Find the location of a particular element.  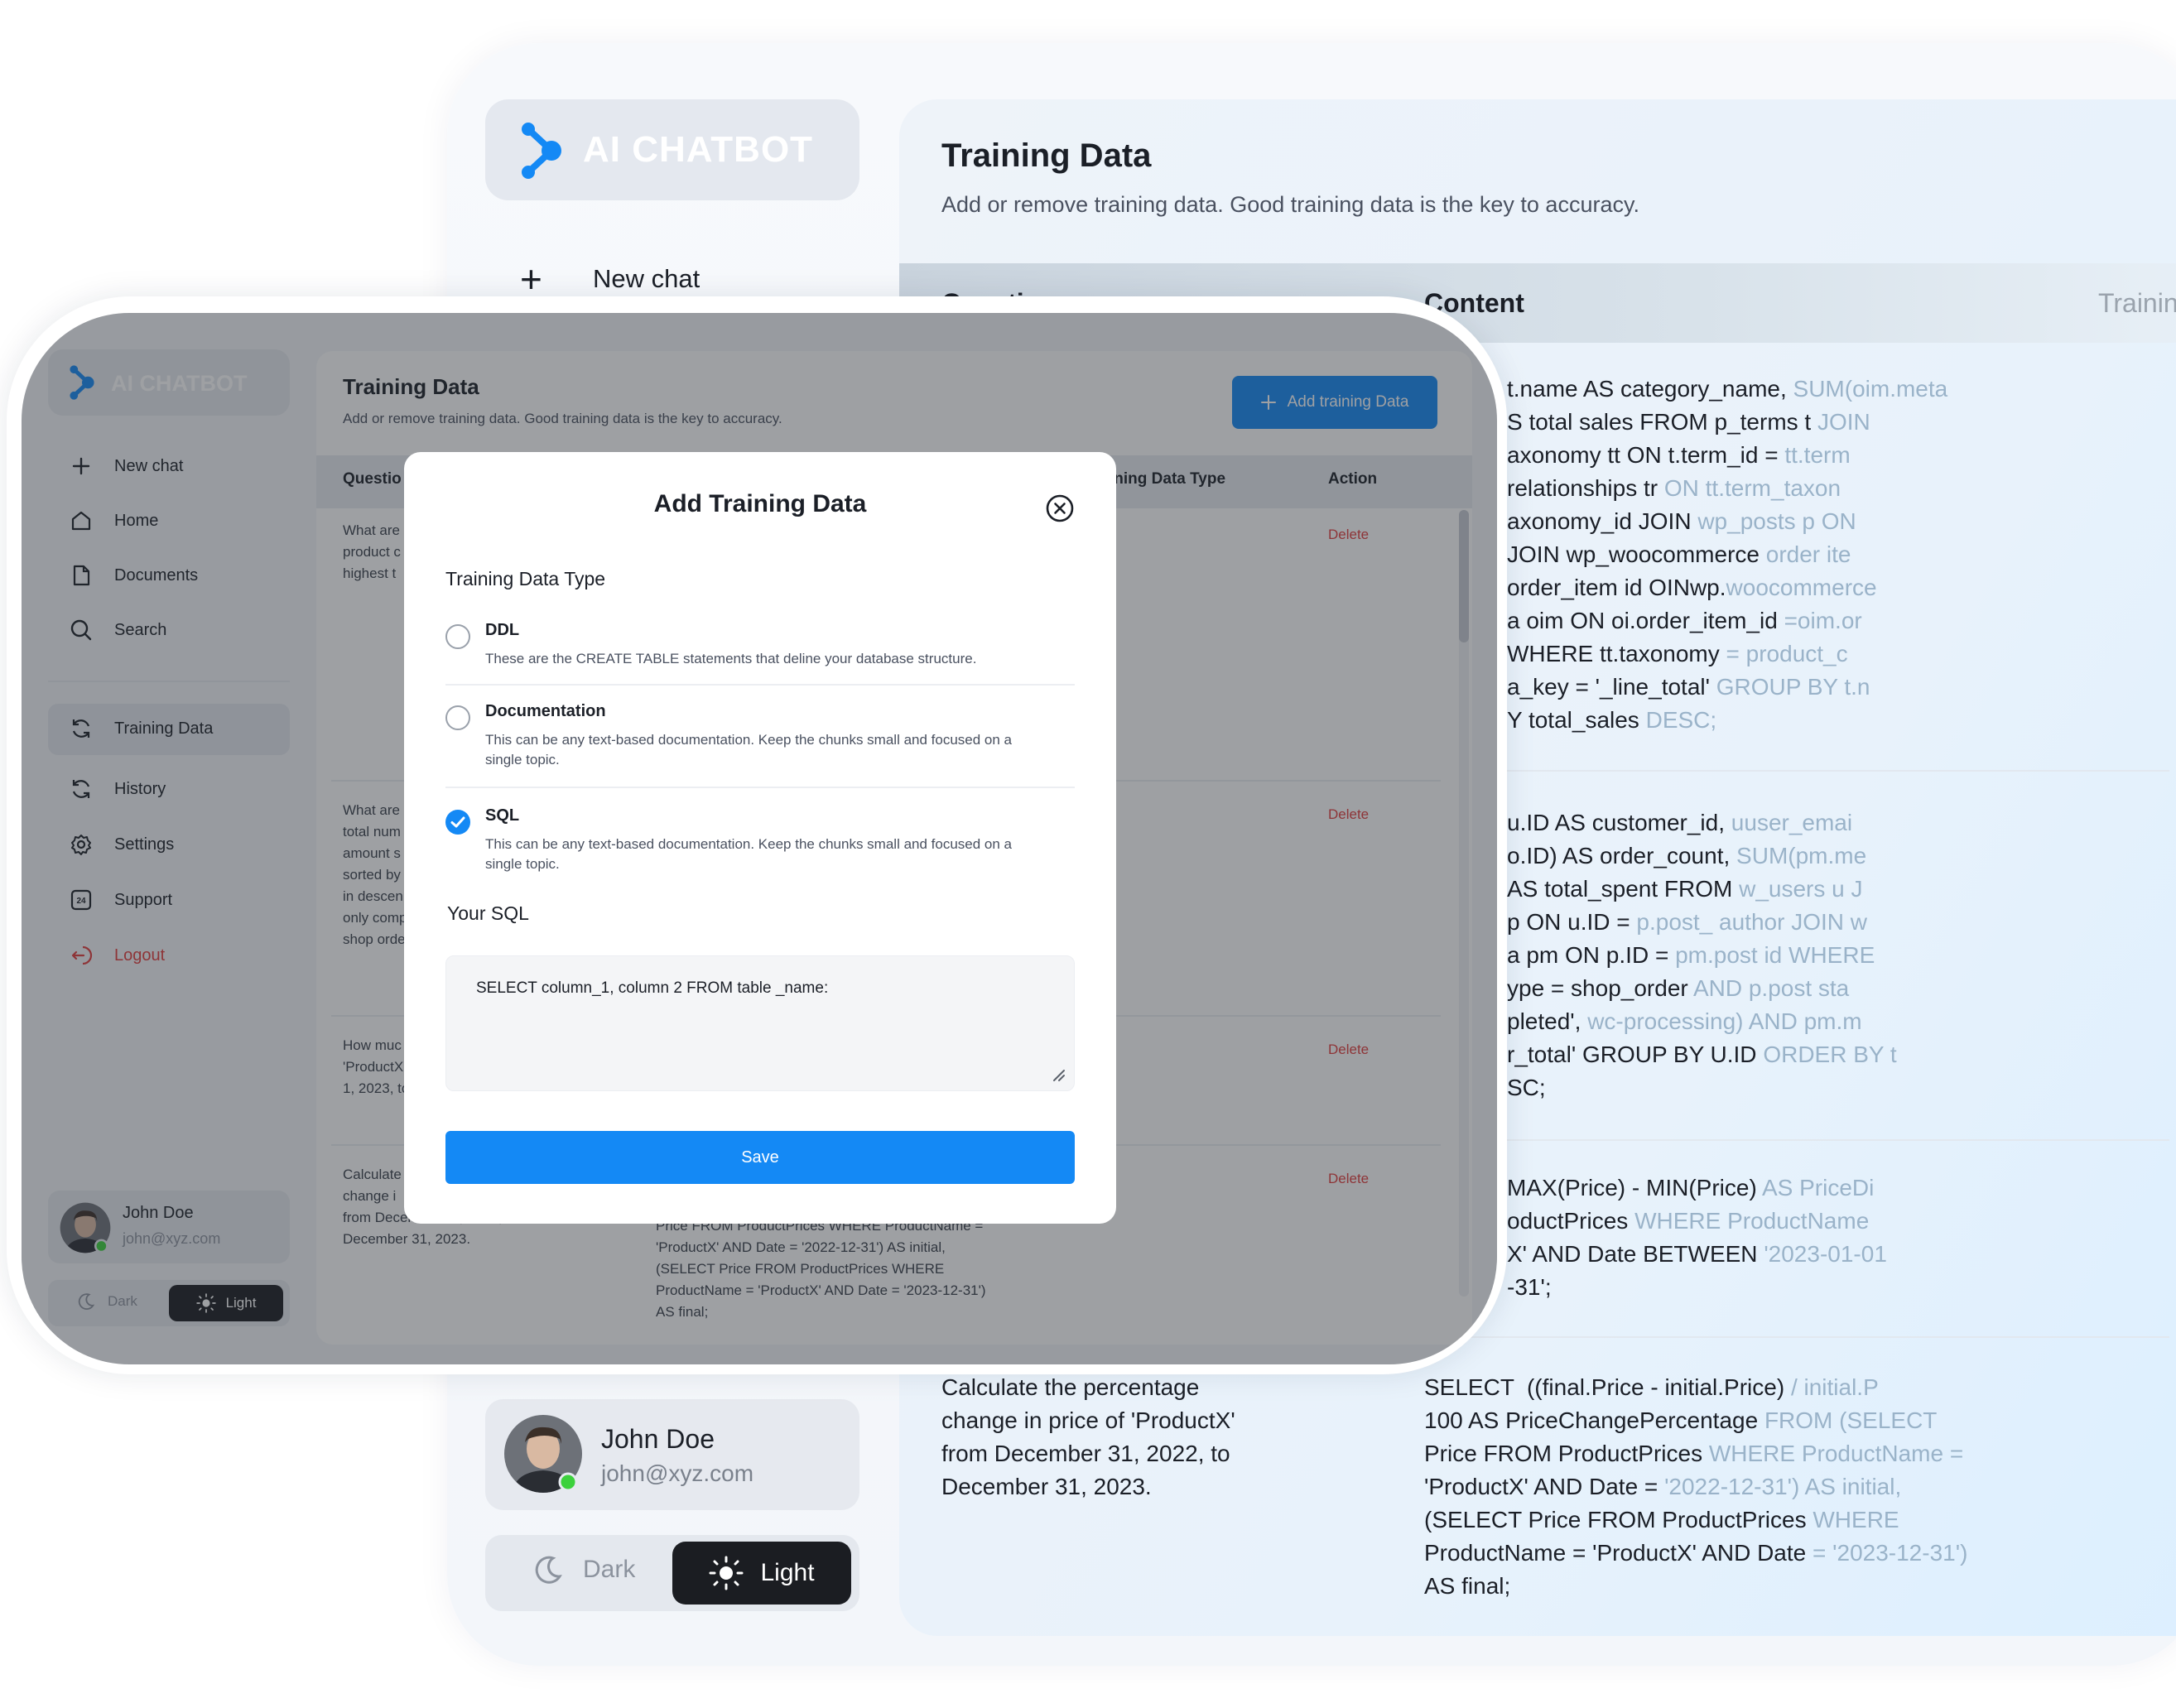

code-line: t.name AS category_name, SUM(oim.meta is located at coordinates (1727, 389).